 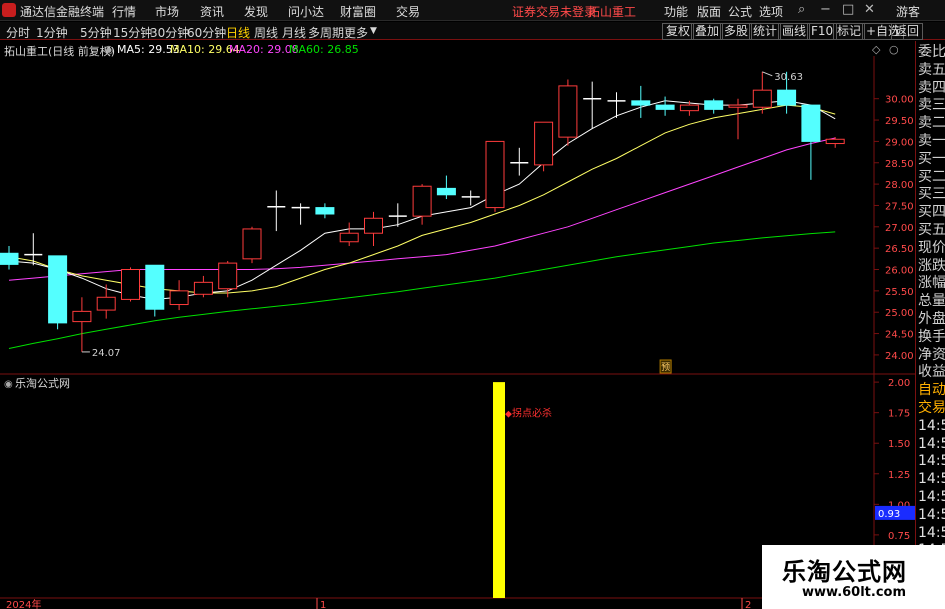 What do you see at coordinates (899, 164) in the screenshot?
I see `price-tick-label: 28.50` at bounding box center [899, 164].